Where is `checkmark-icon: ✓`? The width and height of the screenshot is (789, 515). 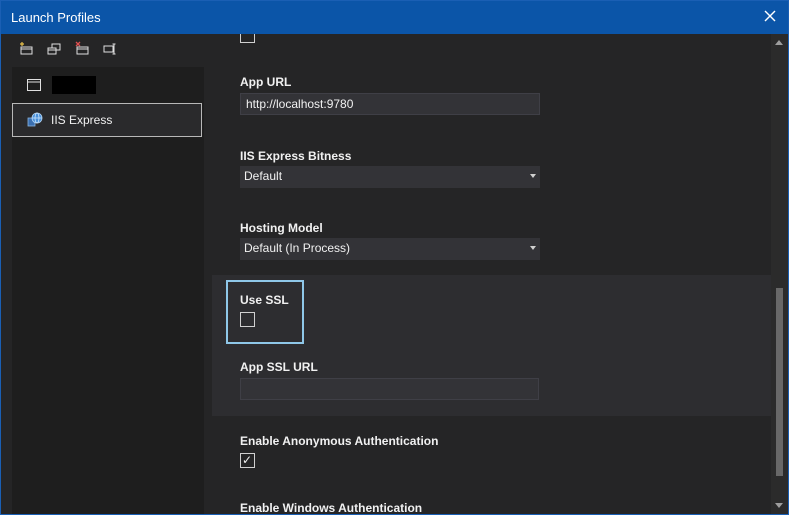 checkmark-icon: ✓ is located at coordinates (247, 460).